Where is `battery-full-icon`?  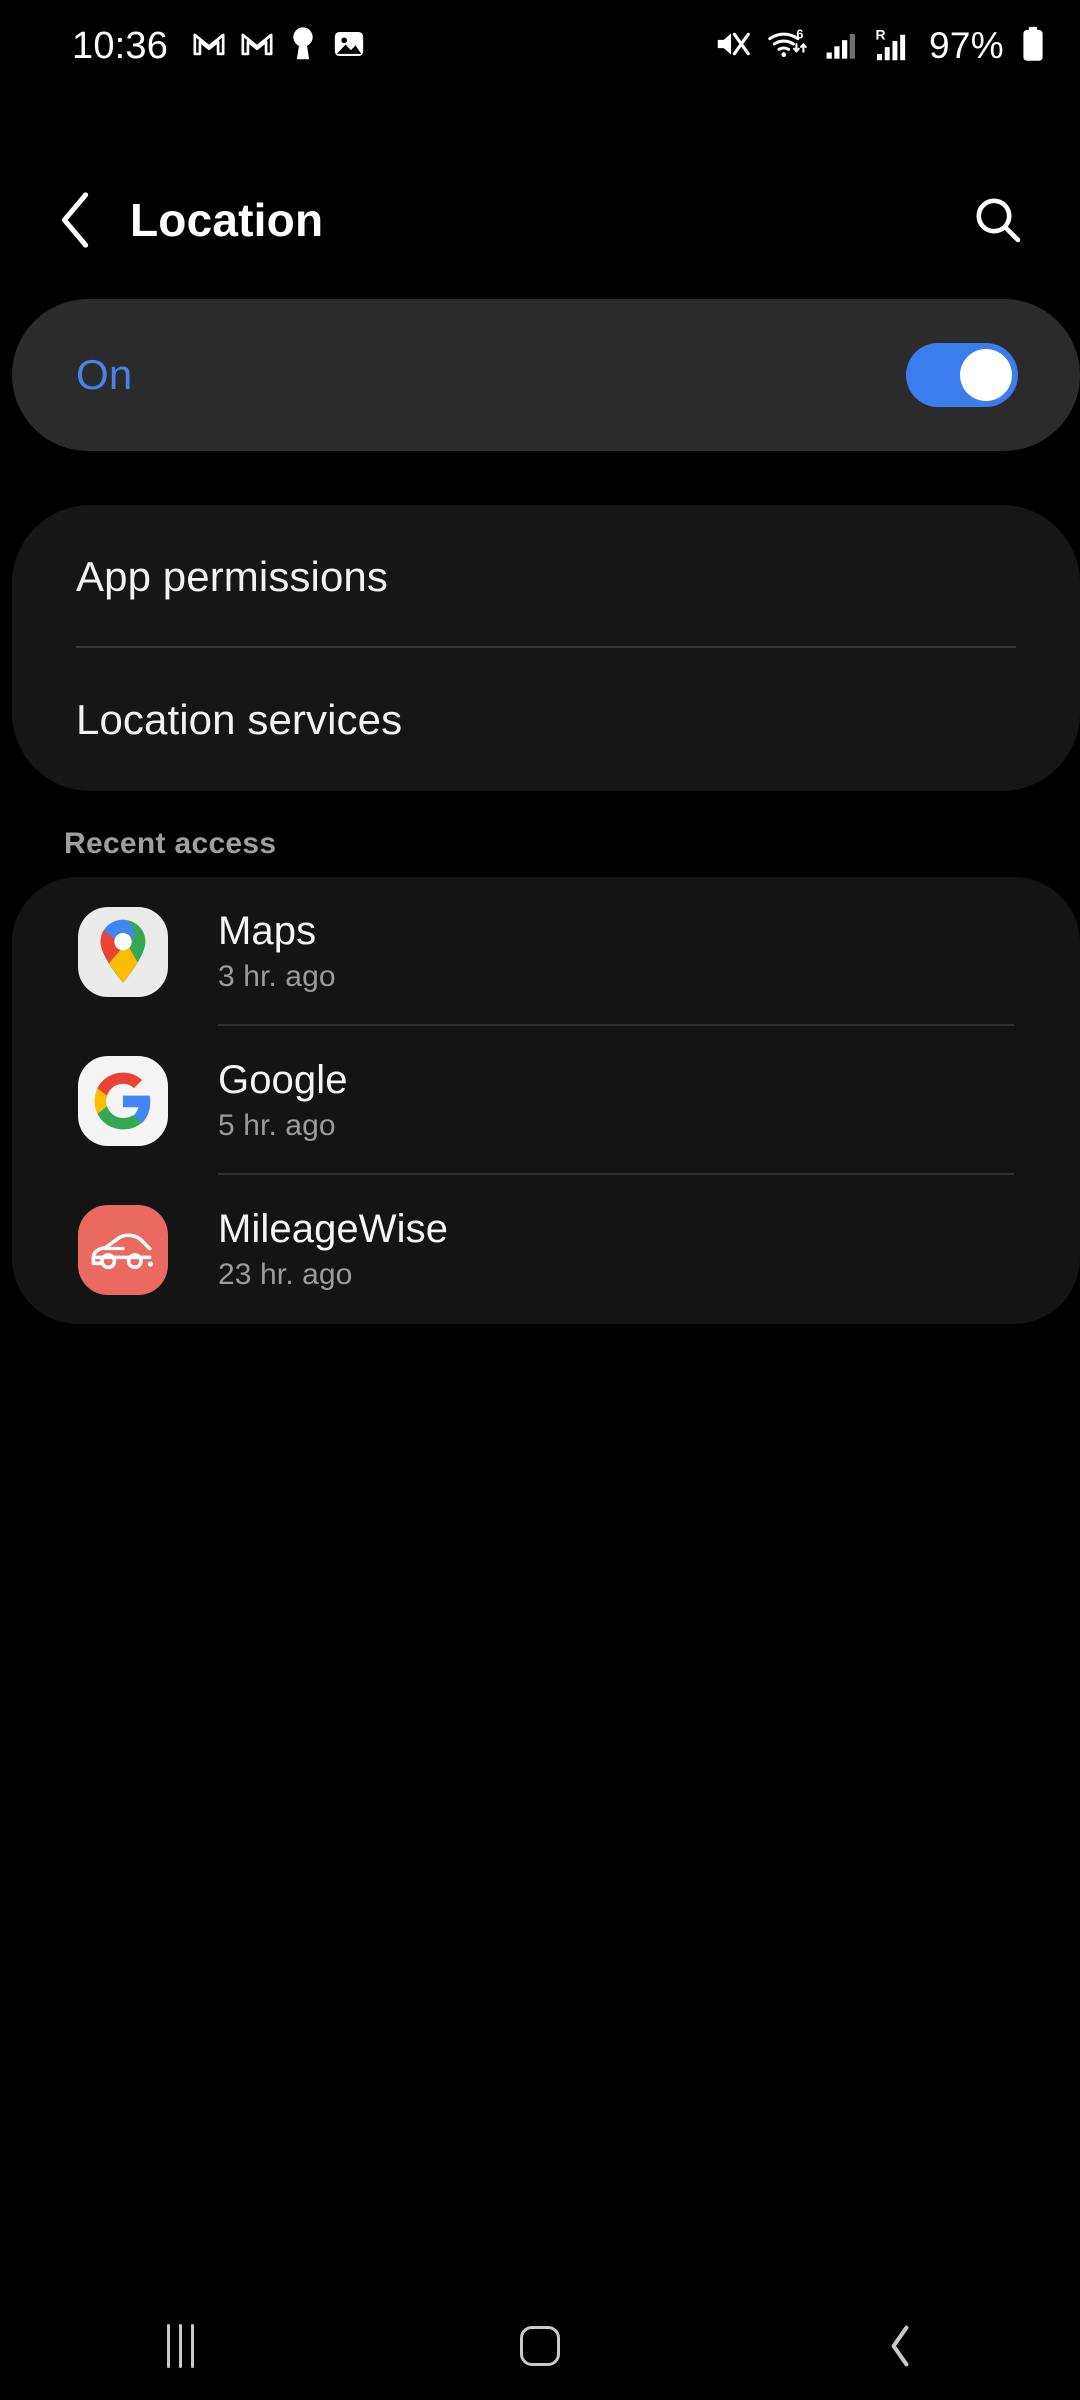 battery-full-icon is located at coordinates (1033, 46).